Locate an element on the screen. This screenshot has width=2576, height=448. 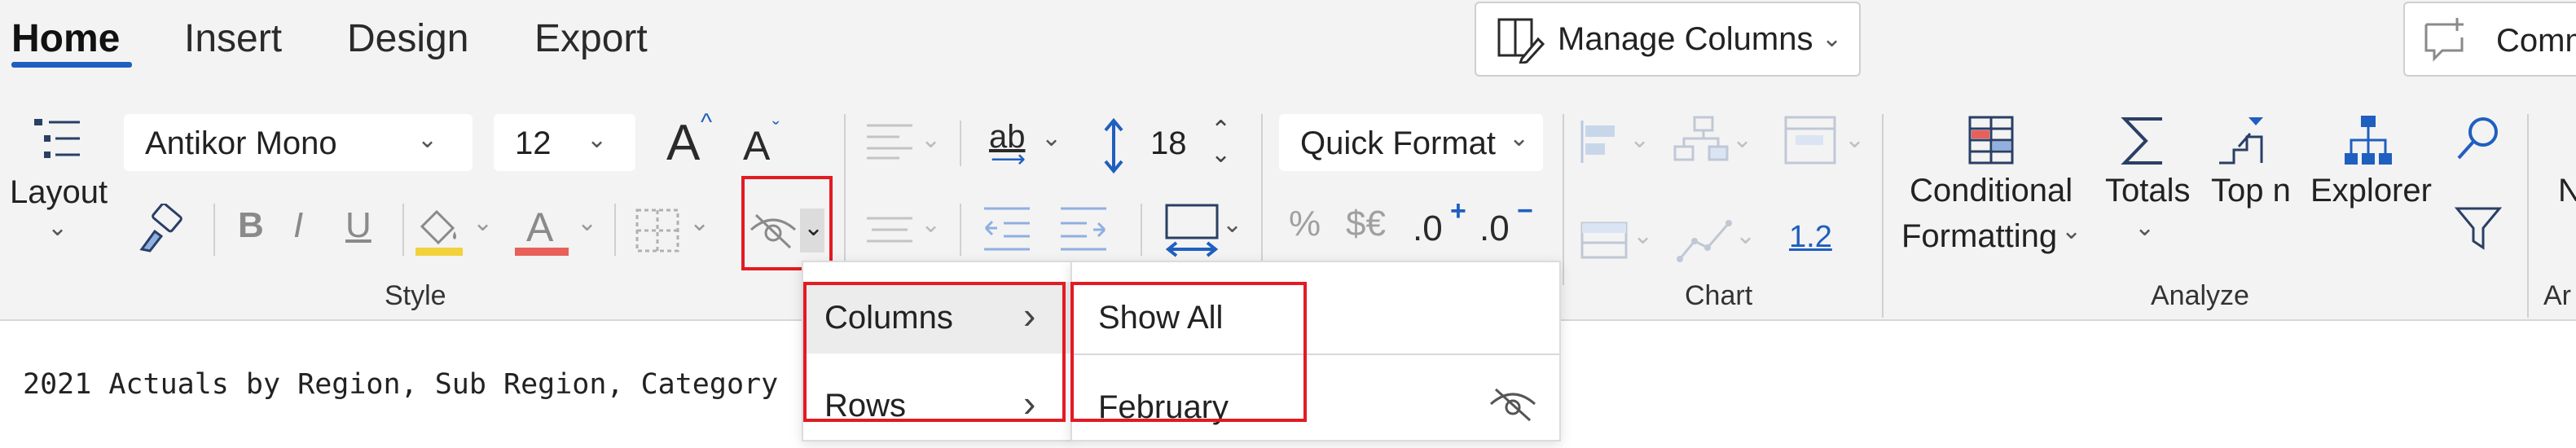
plus-icon: + is located at coordinates (1458, 210).